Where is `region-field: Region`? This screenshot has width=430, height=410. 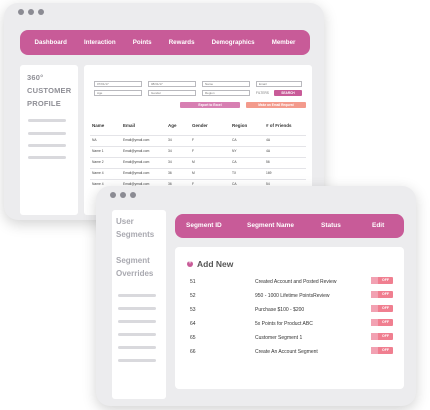 region-field: Region is located at coordinates (226, 93).